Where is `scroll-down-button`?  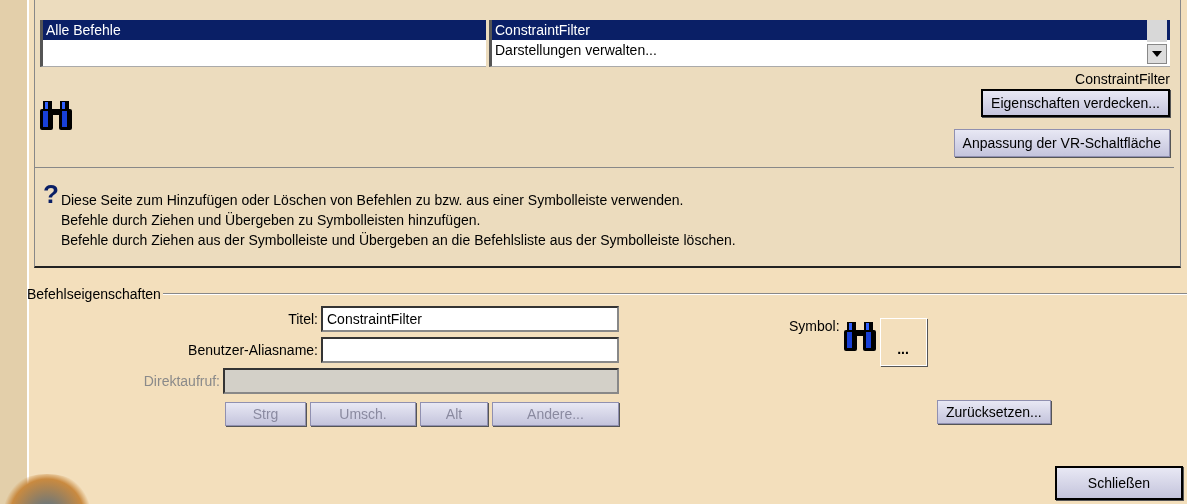 scroll-down-button is located at coordinates (1157, 54).